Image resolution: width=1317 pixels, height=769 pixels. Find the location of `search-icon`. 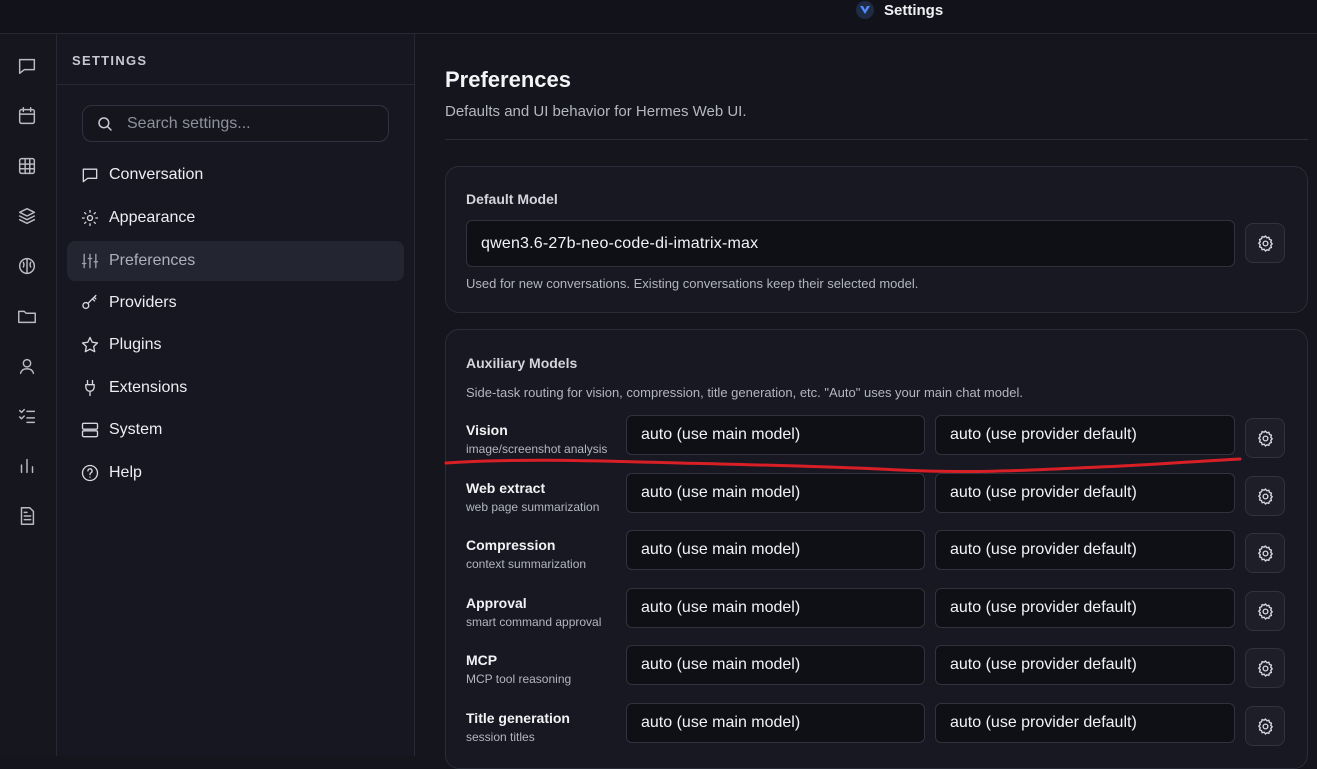

search-icon is located at coordinates (105, 123).